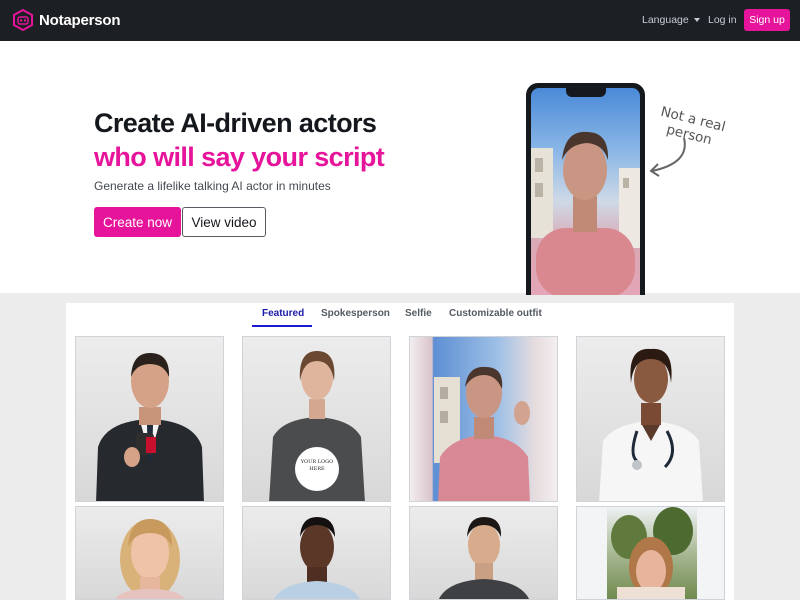  I want to click on actor-card-man-selfie, so click(483, 419).